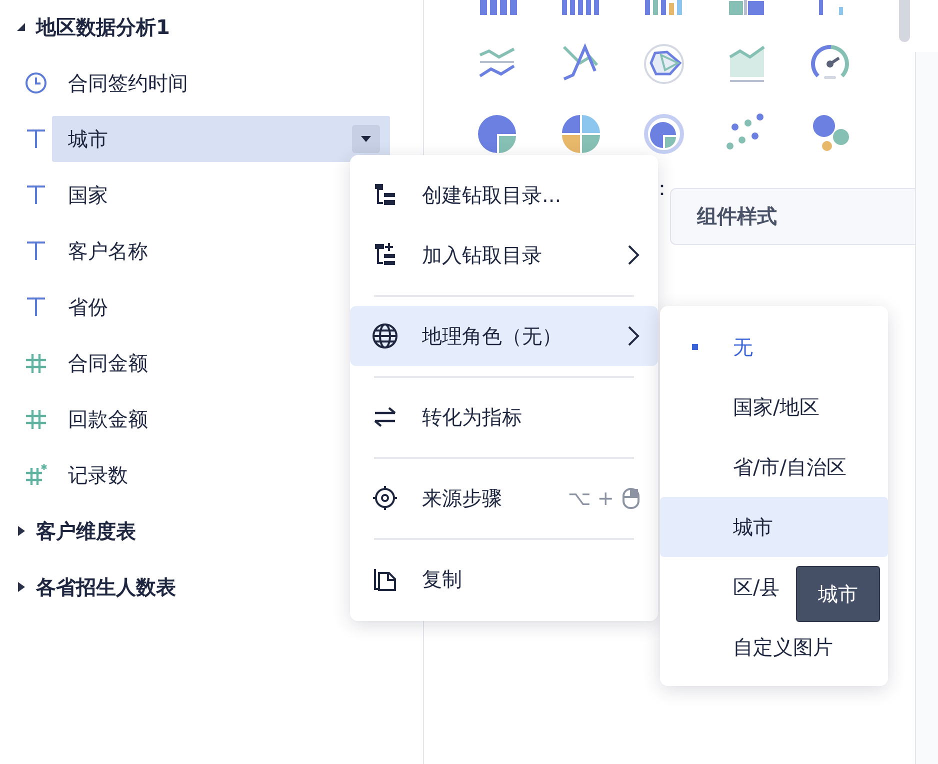 Image resolution: width=938 pixels, height=764 pixels. What do you see at coordinates (591, 498) in the screenshot?
I see `shortcut-text: ⌥ +` at bounding box center [591, 498].